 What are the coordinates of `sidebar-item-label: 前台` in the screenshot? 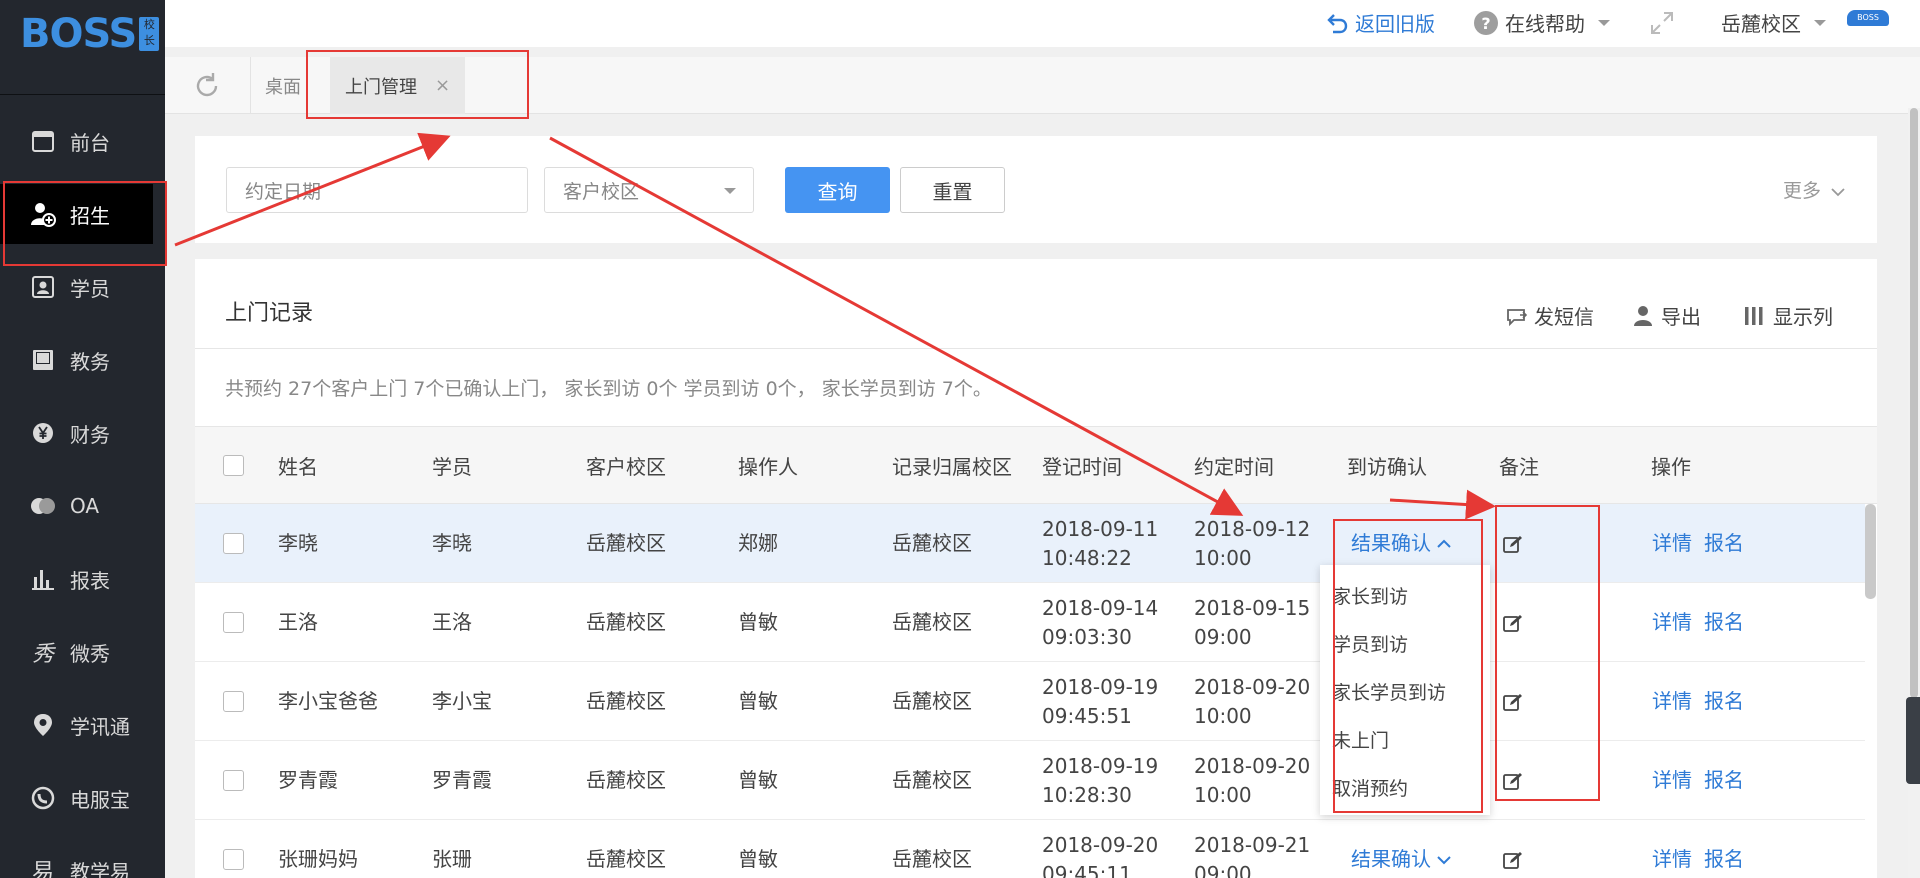 It's located at (90, 142).